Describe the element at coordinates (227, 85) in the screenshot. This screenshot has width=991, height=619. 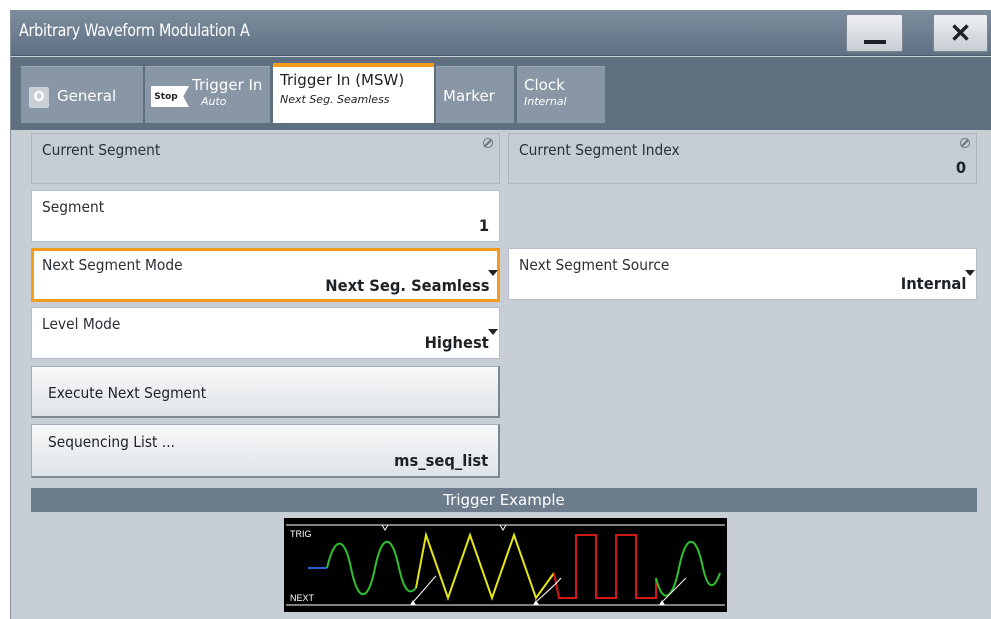
I see `tab-label: Trigger In` at that location.